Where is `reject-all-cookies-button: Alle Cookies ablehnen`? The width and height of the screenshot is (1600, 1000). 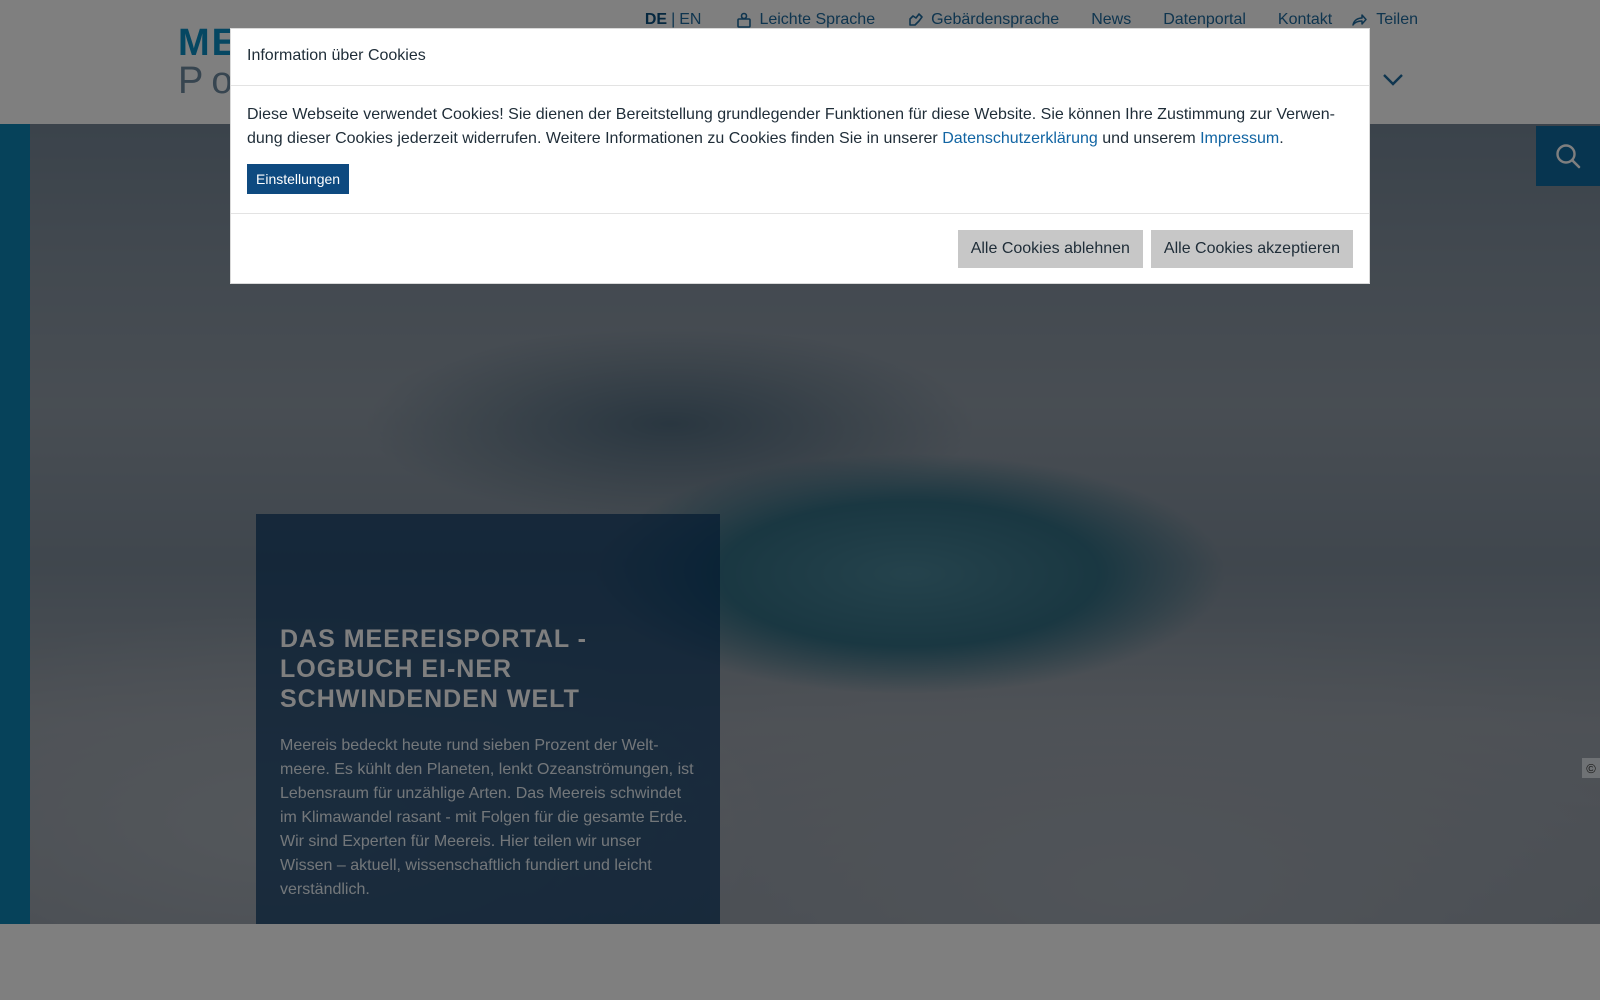 reject-all-cookies-button: Alle Cookies ablehnen is located at coordinates (1050, 248).